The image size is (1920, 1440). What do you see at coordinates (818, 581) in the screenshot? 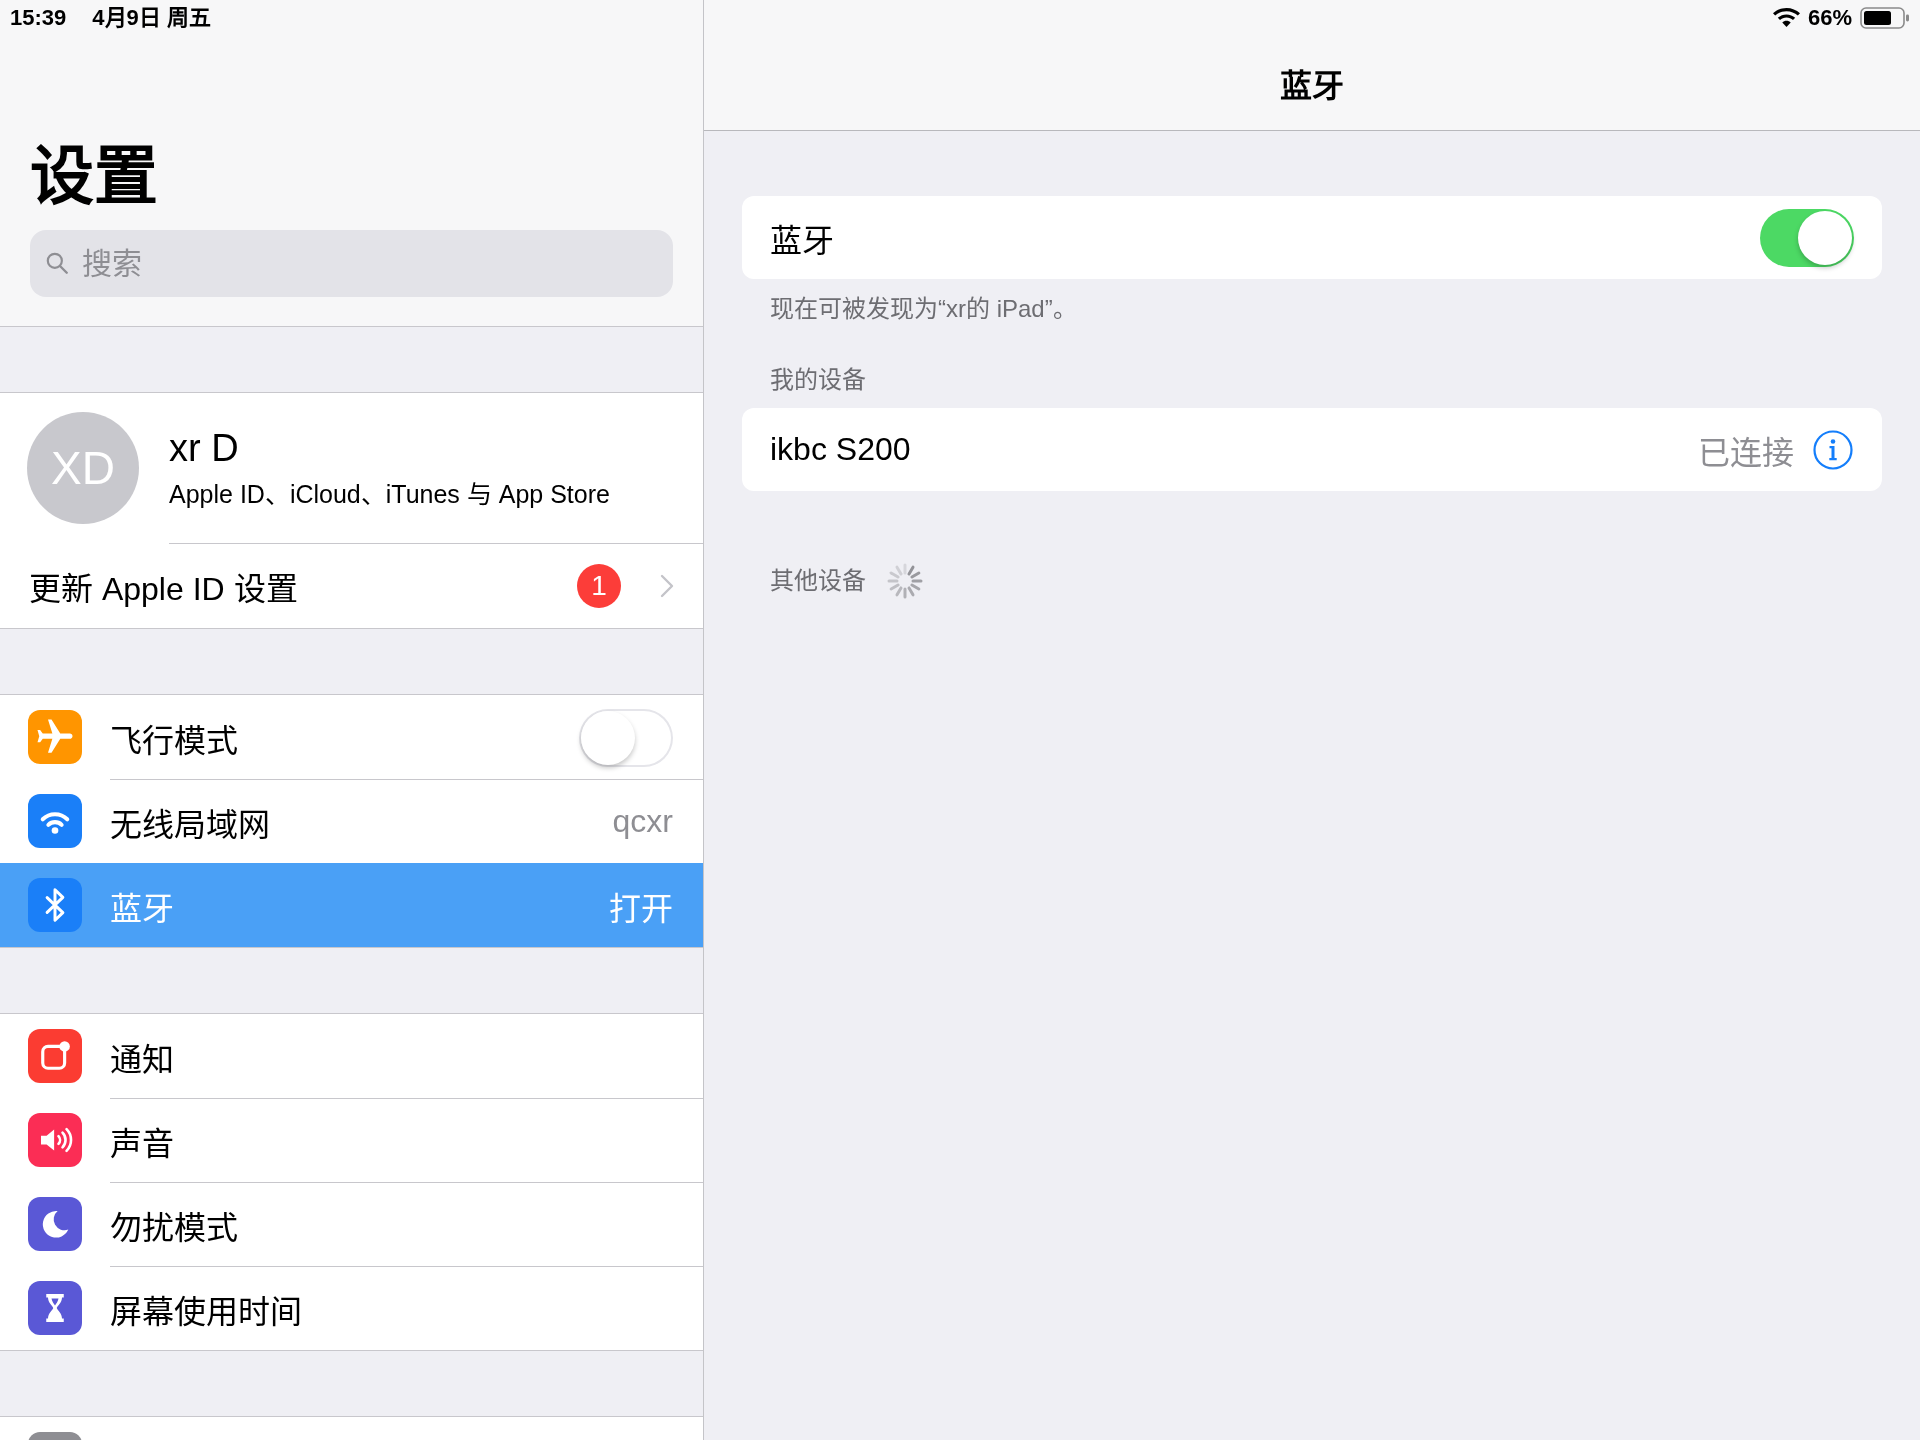
I see `section-header: 其他设备` at bounding box center [818, 581].